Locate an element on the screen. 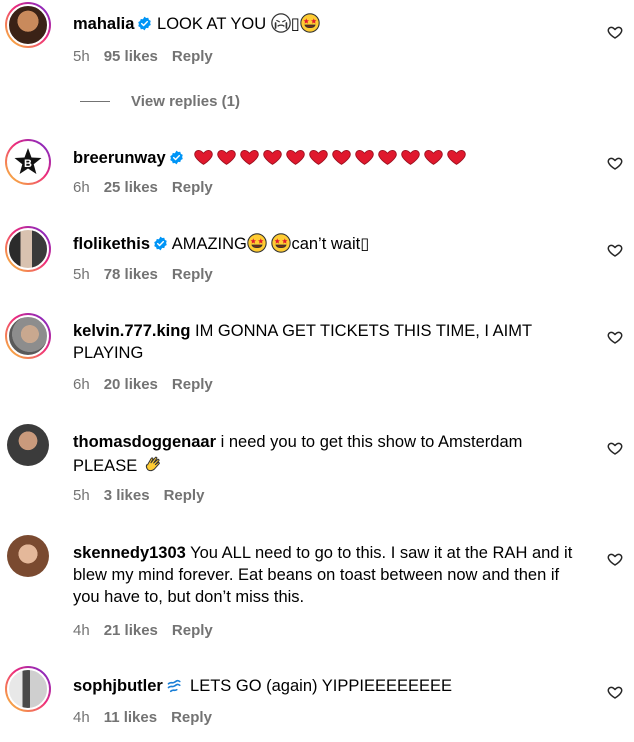 The image size is (634, 742). breerunway-logo-icon: B is located at coordinates (28, 161).